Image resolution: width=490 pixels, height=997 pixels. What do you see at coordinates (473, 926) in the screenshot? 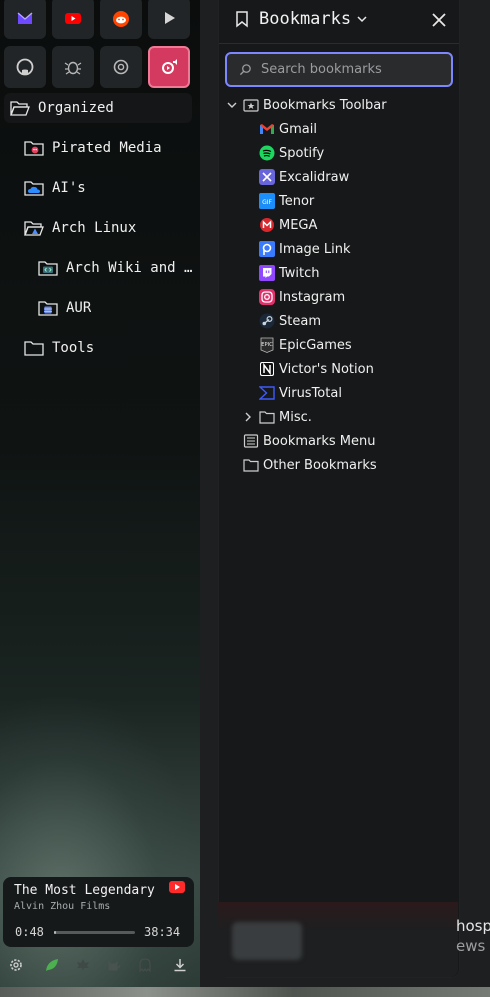
I see `background-tab-line1: hosp` at bounding box center [473, 926].